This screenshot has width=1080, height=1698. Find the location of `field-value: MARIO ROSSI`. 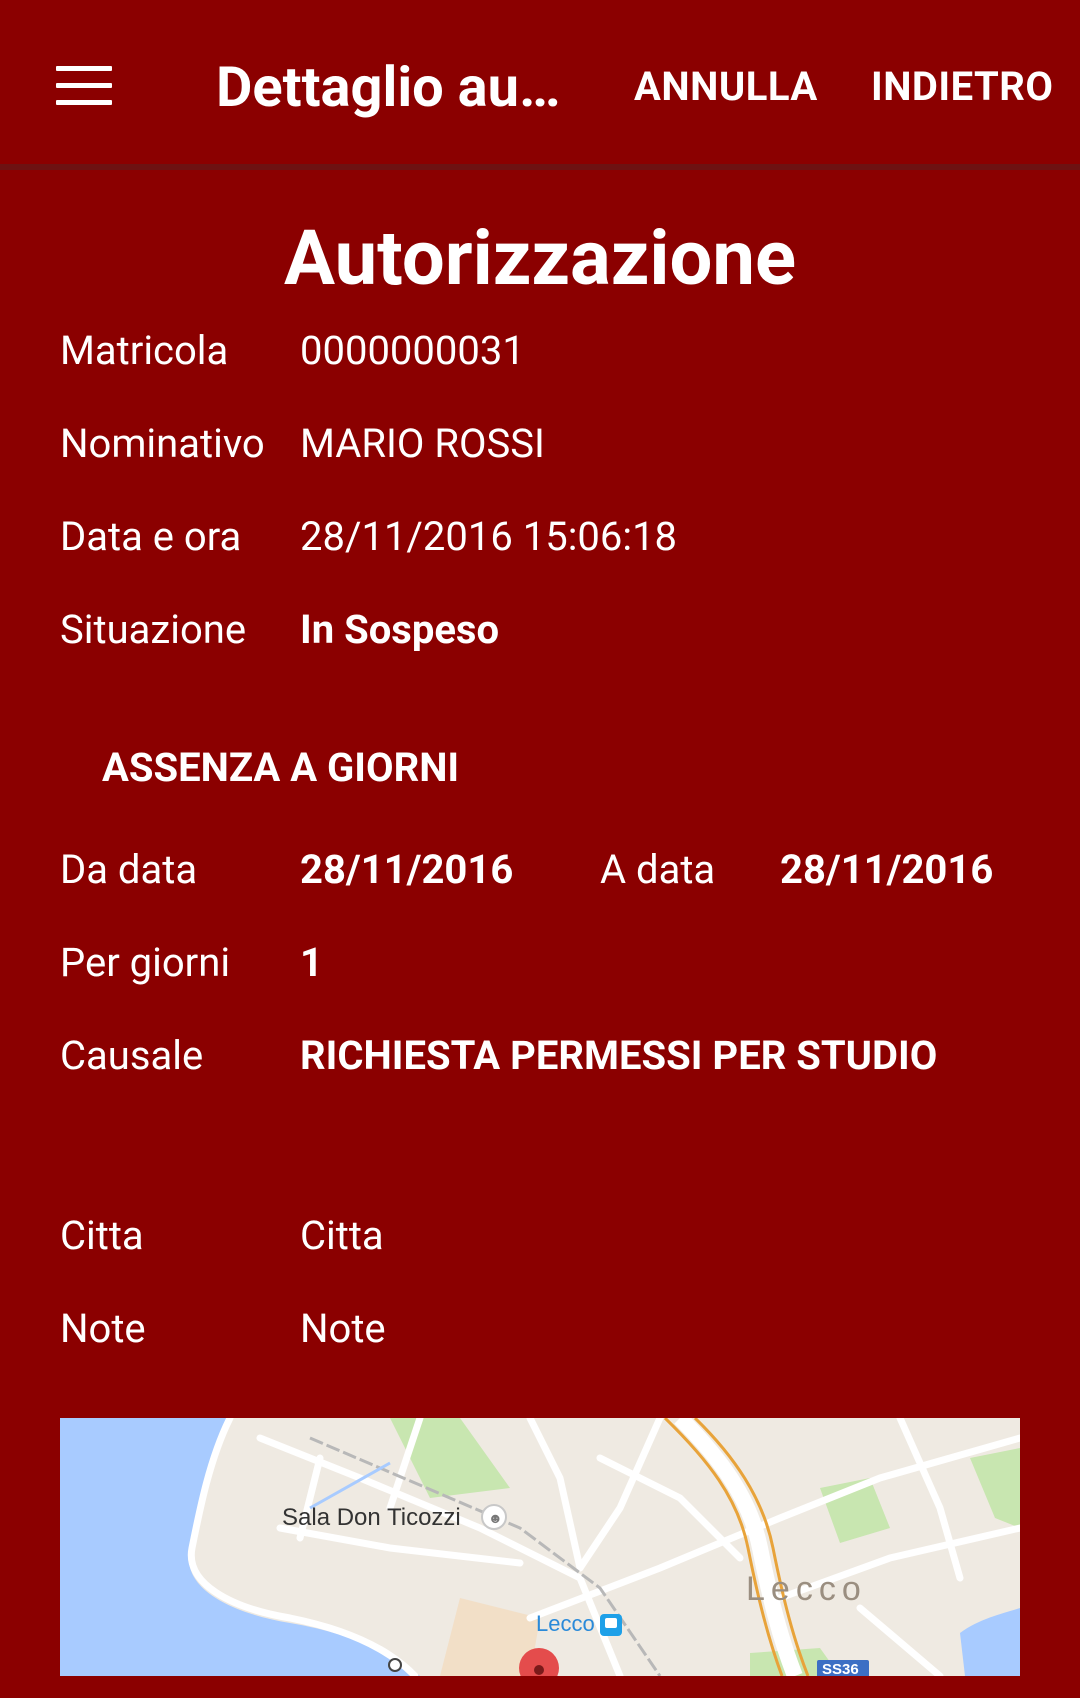

field-value: MARIO ROSSI is located at coordinates (422, 443).